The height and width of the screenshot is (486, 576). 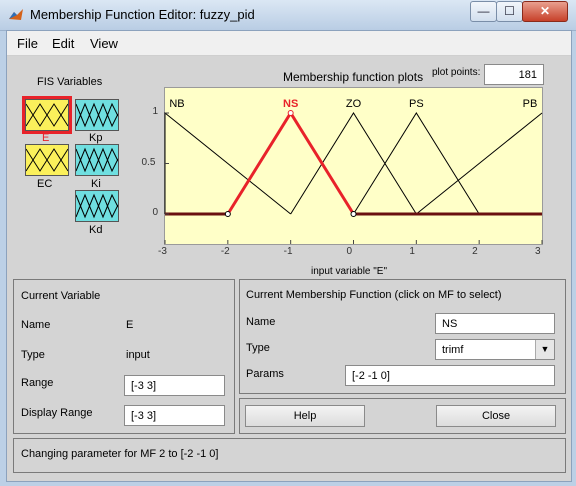 I want to click on fis-output-kd, so click(x=97, y=206).